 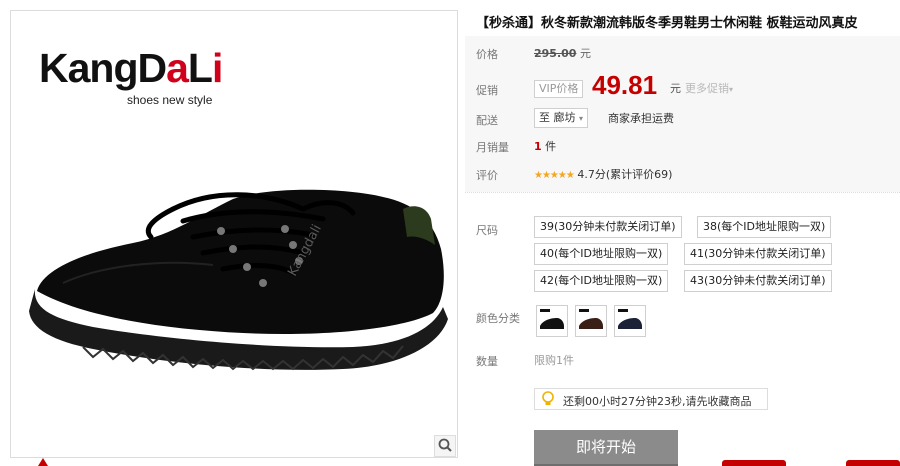 I want to click on rating: ★★★★★ 4.7分(累计评价69), so click(x=603, y=174).